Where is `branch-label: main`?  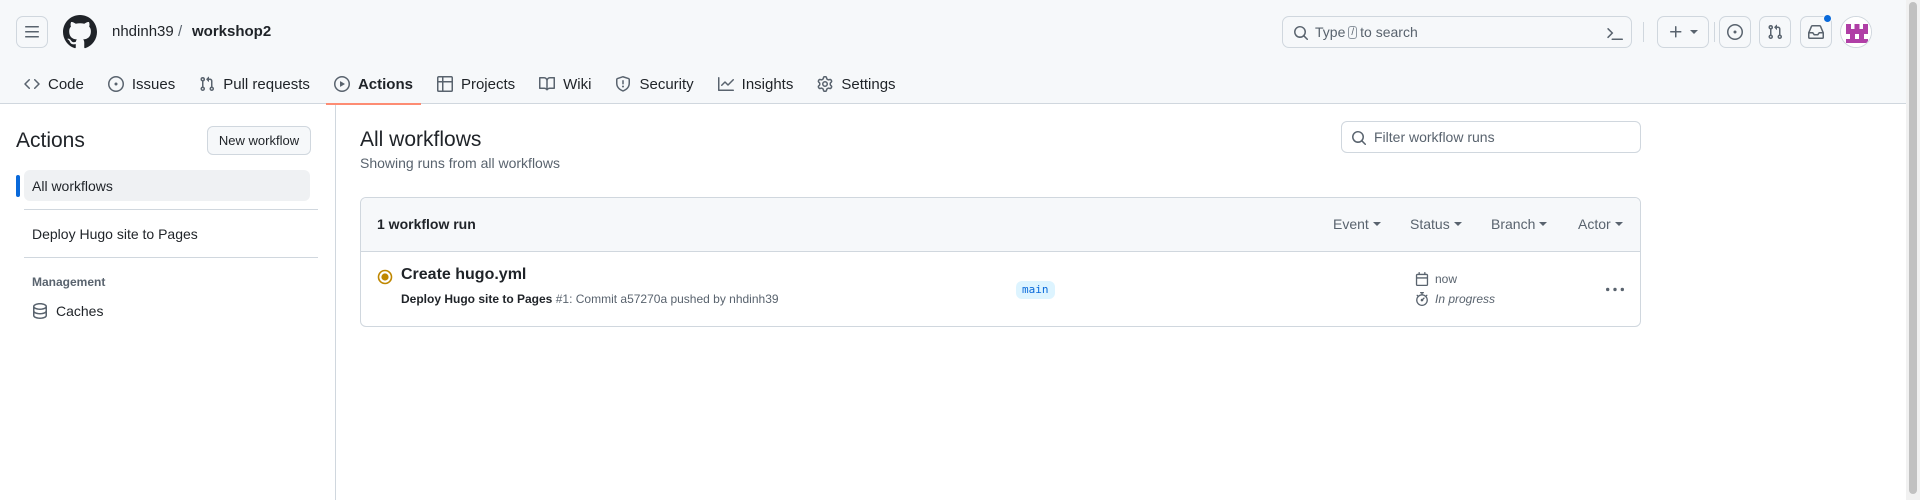
branch-label: main is located at coordinates (1035, 290).